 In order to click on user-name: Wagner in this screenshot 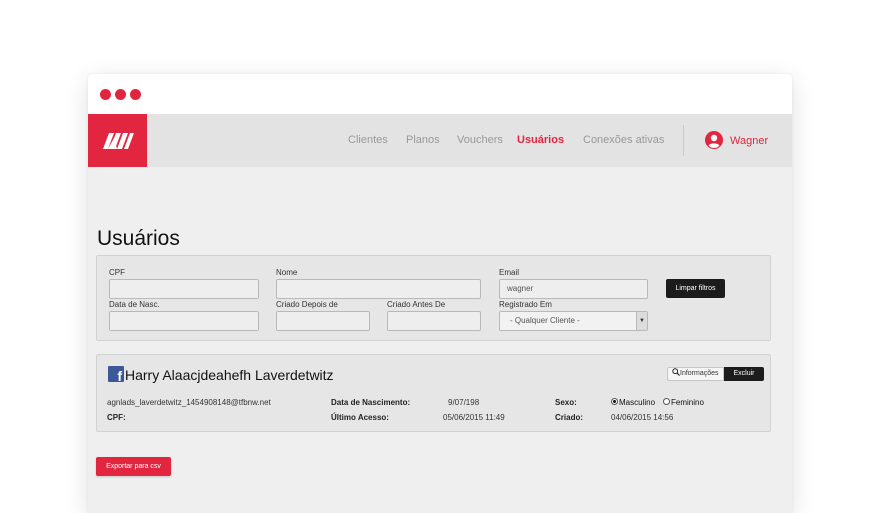, I will do `click(749, 141)`.